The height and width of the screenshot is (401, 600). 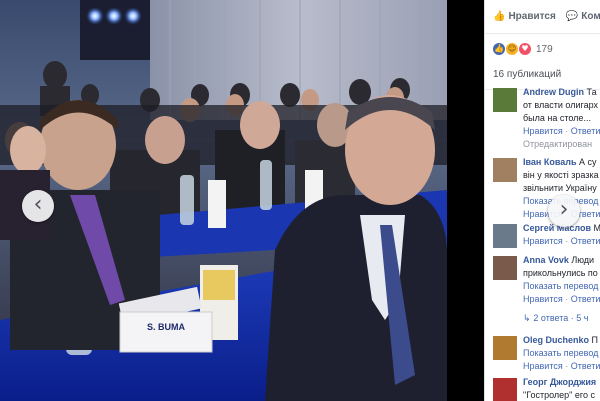 What do you see at coordinates (561, 175) in the screenshot?
I see `comment-text: він у якості зразка` at bounding box center [561, 175].